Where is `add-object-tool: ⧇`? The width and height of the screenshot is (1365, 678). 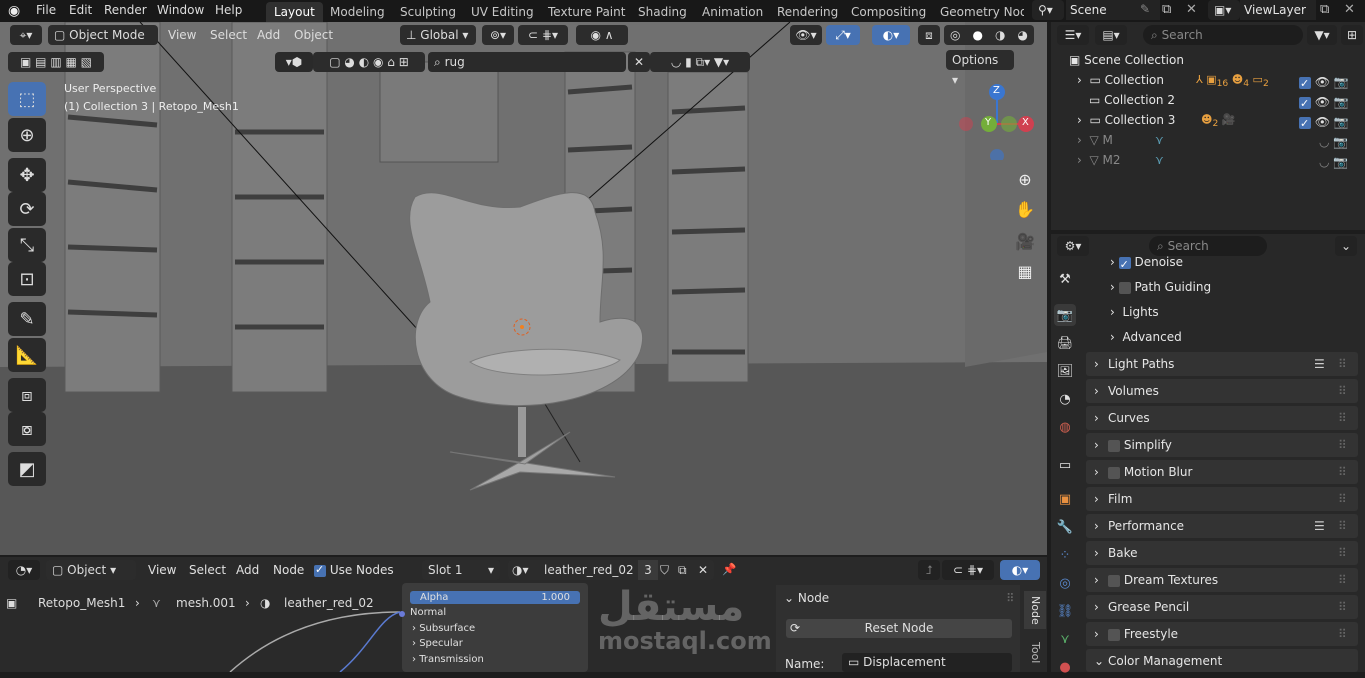
add-object-tool: ⧇ is located at coordinates (27, 429).